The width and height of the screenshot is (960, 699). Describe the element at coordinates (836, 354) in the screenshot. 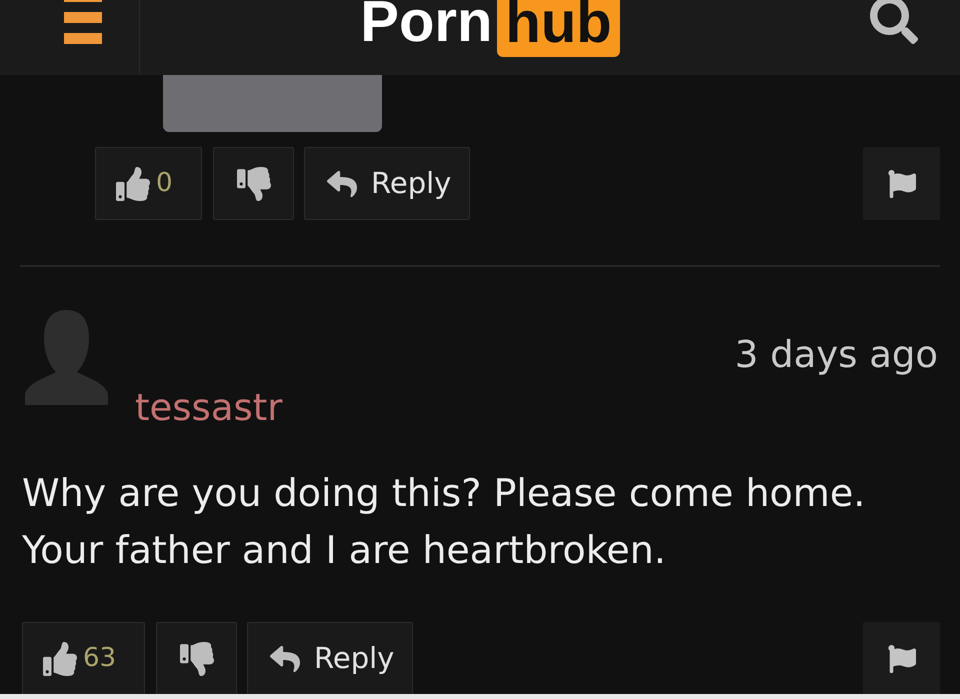

I see `timestamp: 3 days ago` at that location.